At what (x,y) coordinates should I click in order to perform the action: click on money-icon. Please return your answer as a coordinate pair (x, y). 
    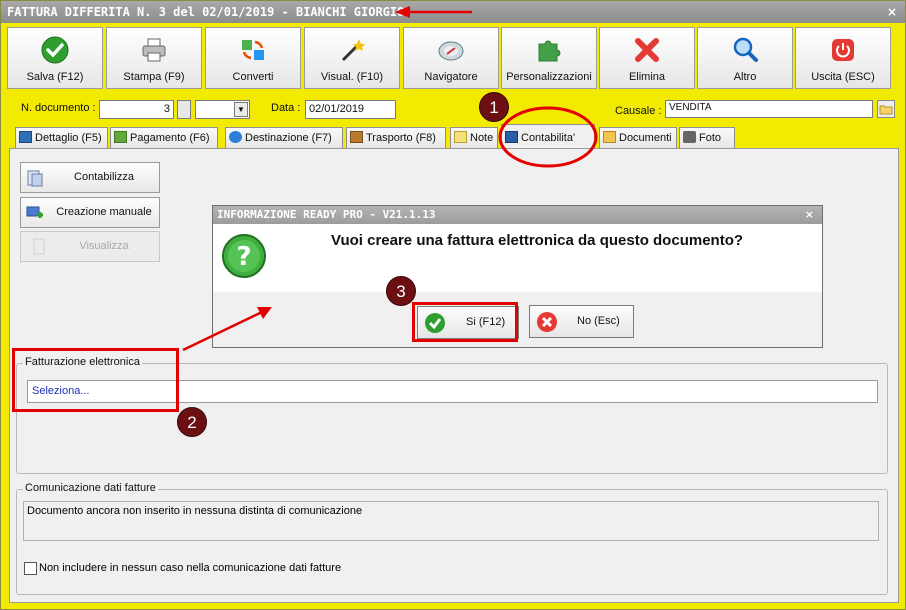
    Looking at the image, I should click on (120, 137).